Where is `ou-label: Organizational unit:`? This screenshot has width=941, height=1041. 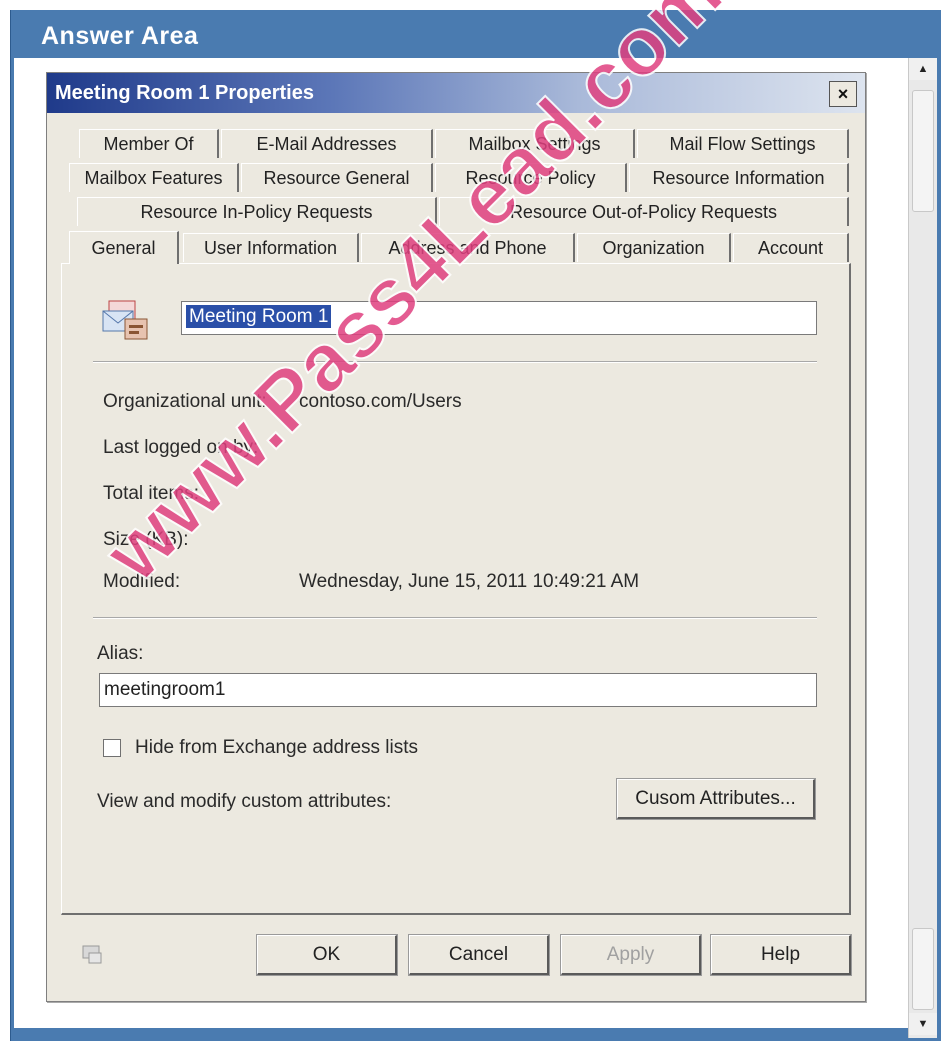
ou-label: Organizational unit: is located at coordinates (185, 401).